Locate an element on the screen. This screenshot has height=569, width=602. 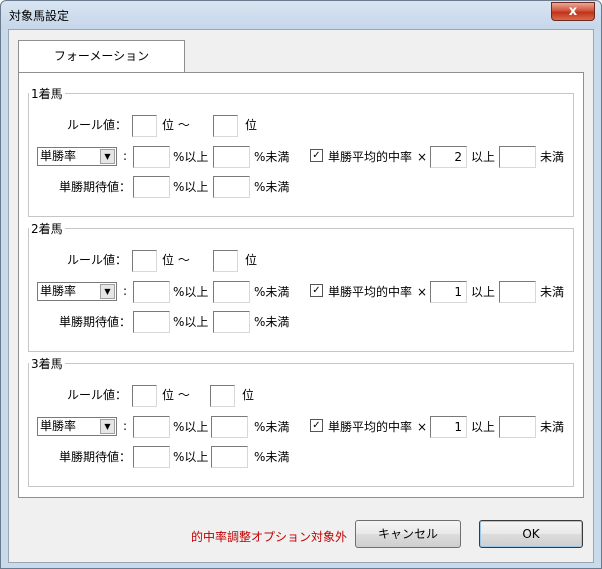
close-button: x is located at coordinates (573, 11).